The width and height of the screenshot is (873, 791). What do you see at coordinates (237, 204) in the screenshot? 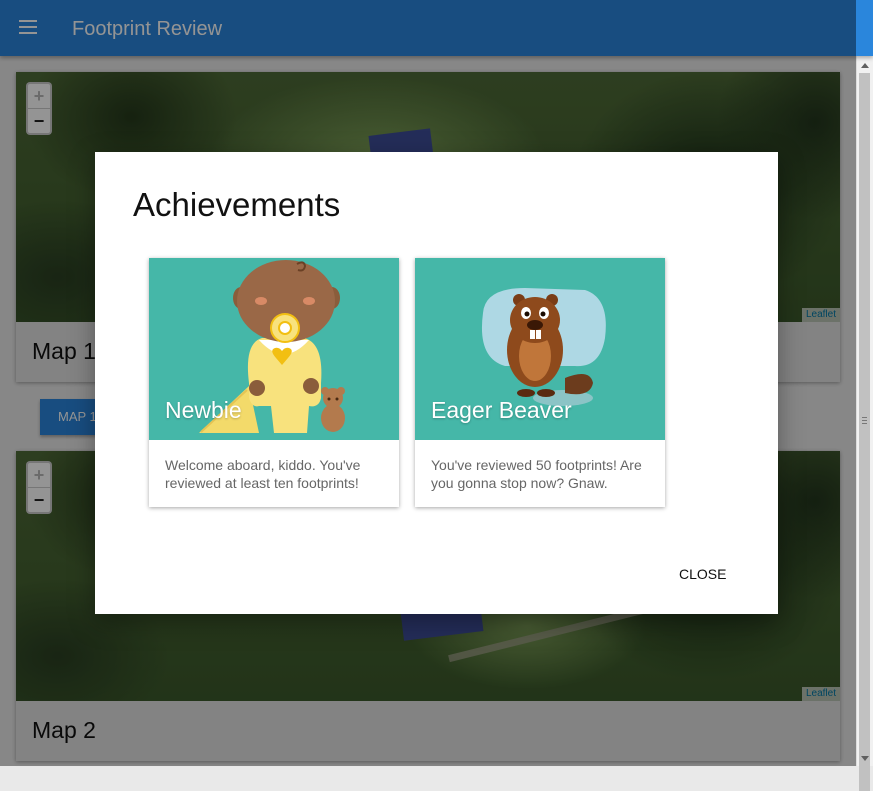
I see `dialog-title: Achievements` at bounding box center [237, 204].